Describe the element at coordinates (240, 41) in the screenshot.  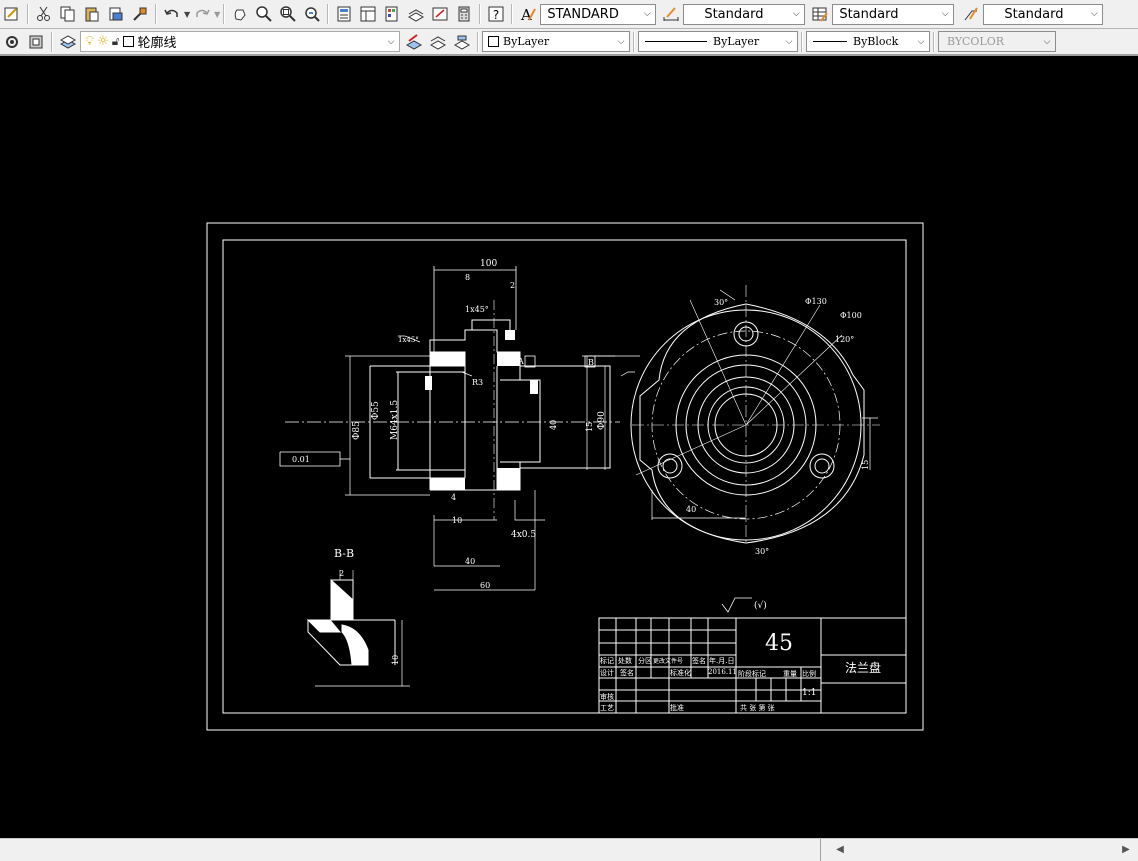
I see `layer-select: 💡︎ ☼ 🔓︎ 轮廓线 ⌵` at that location.